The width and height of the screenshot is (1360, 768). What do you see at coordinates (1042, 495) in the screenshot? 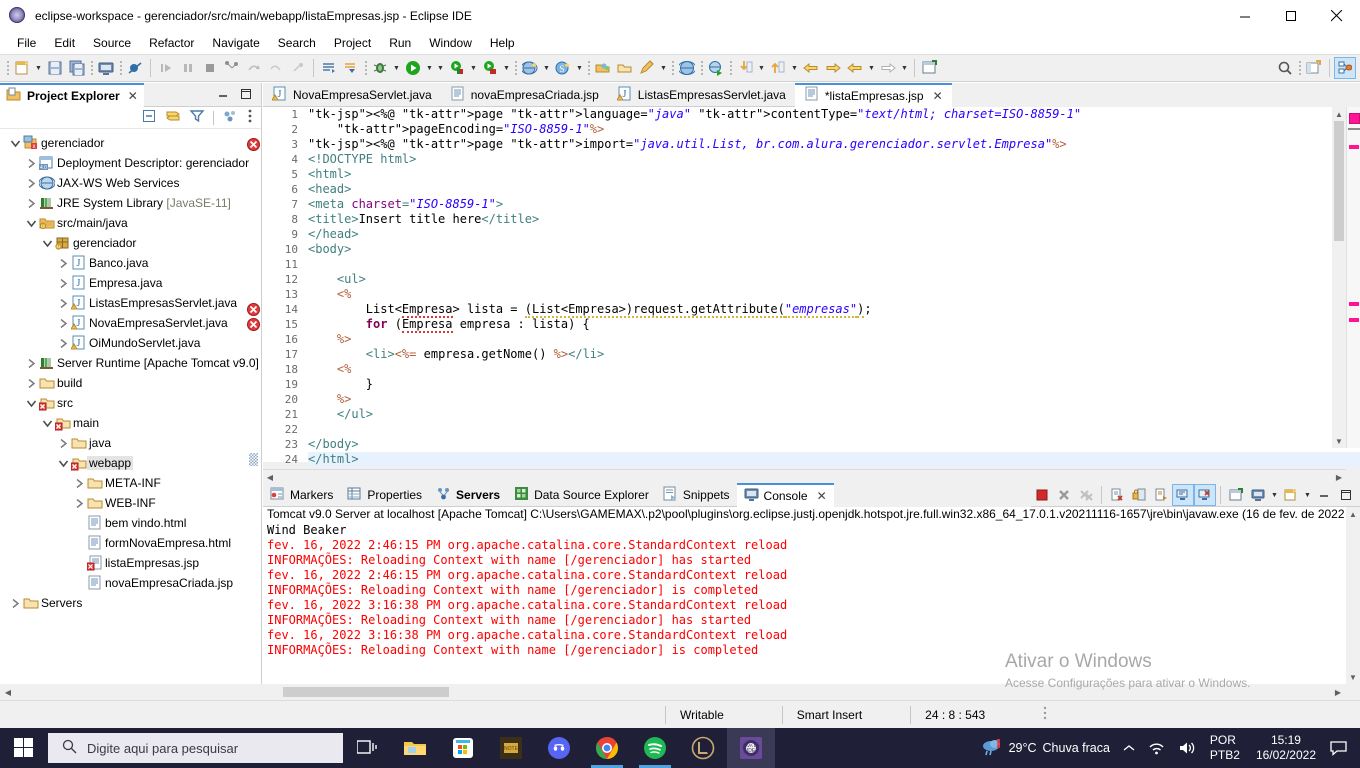
I see `terminate-icon` at bounding box center [1042, 495].